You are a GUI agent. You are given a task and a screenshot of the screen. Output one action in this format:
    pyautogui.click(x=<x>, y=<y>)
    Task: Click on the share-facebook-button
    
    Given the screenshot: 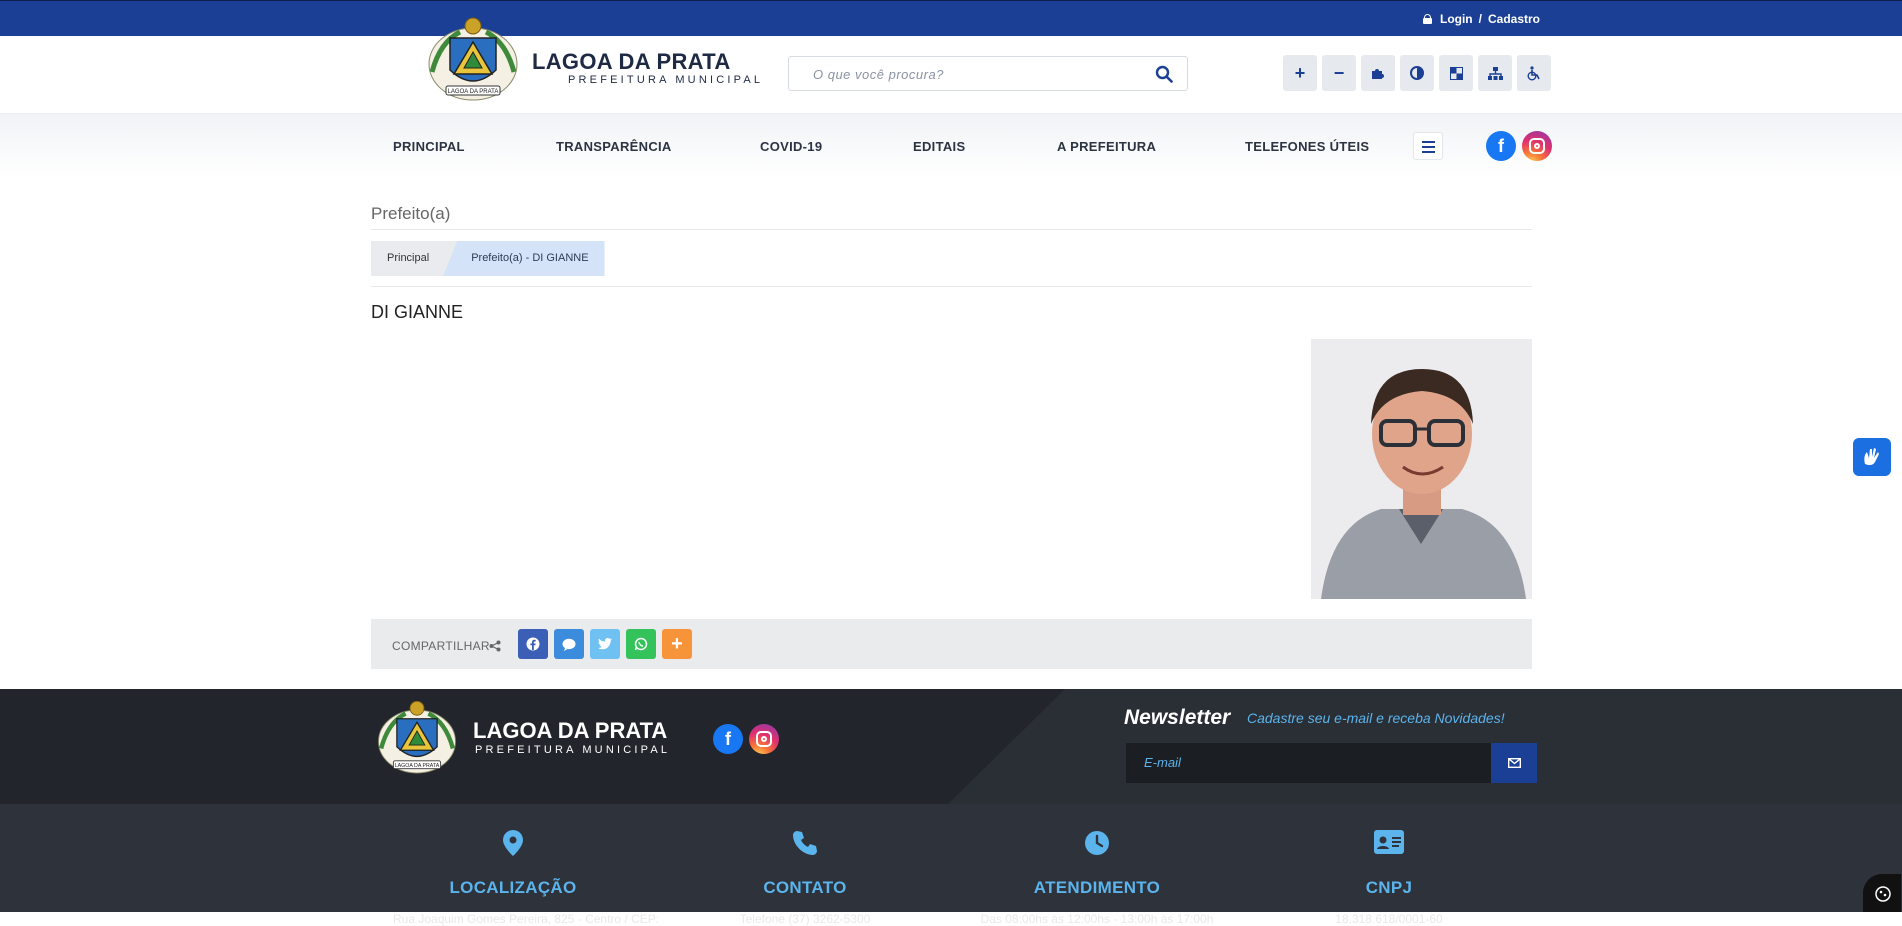 What is the action you would take?
    pyautogui.click(x=533, y=644)
    